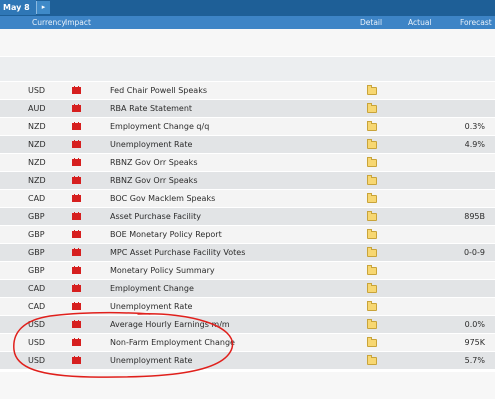 This screenshot has height=400, width=495. I want to click on event-title: Employment Change q/q, so click(160, 126).